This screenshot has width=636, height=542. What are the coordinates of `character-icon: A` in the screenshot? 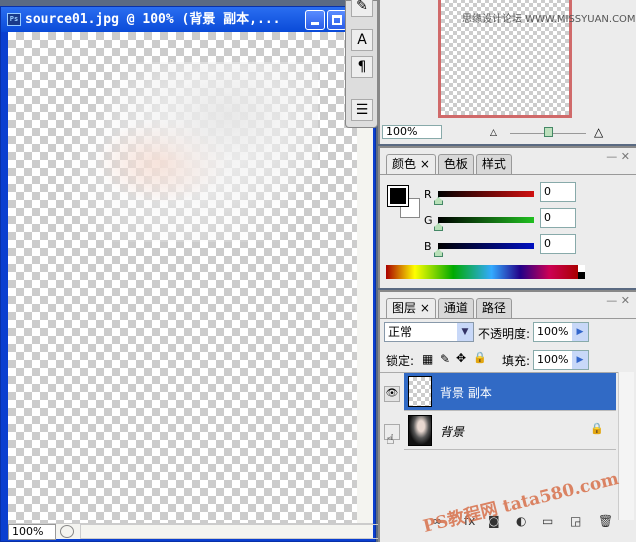 It's located at (362, 40).